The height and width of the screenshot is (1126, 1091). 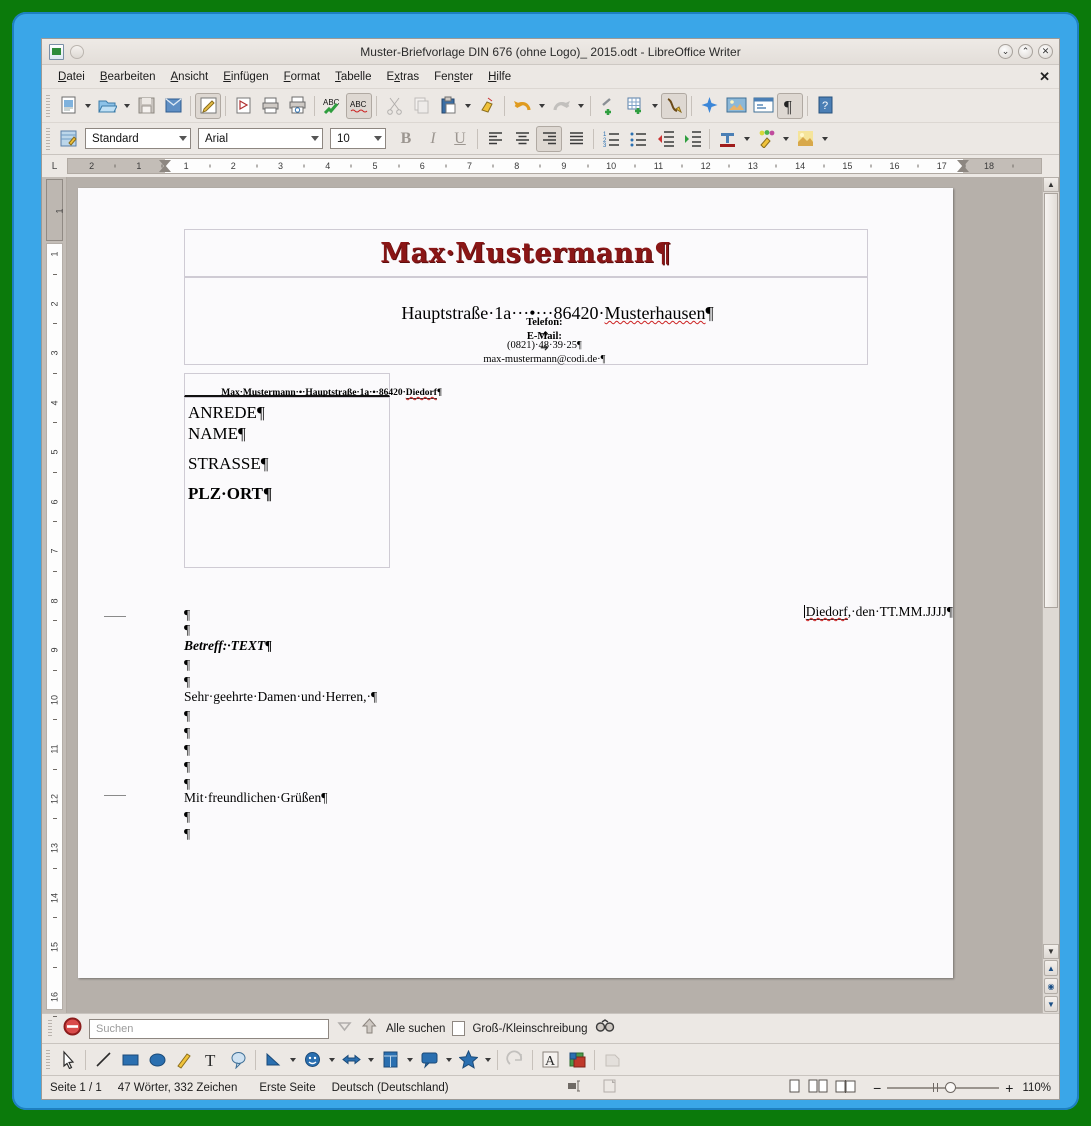 What do you see at coordinates (746, 139) in the screenshot?
I see `font-color-dropdown-icon` at bounding box center [746, 139].